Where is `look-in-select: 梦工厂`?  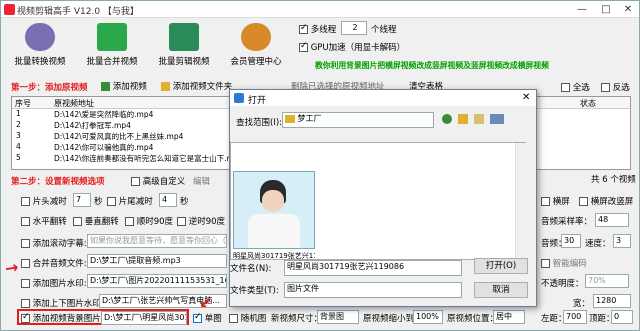 look-in-select: 梦工厂 is located at coordinates (358, 120).